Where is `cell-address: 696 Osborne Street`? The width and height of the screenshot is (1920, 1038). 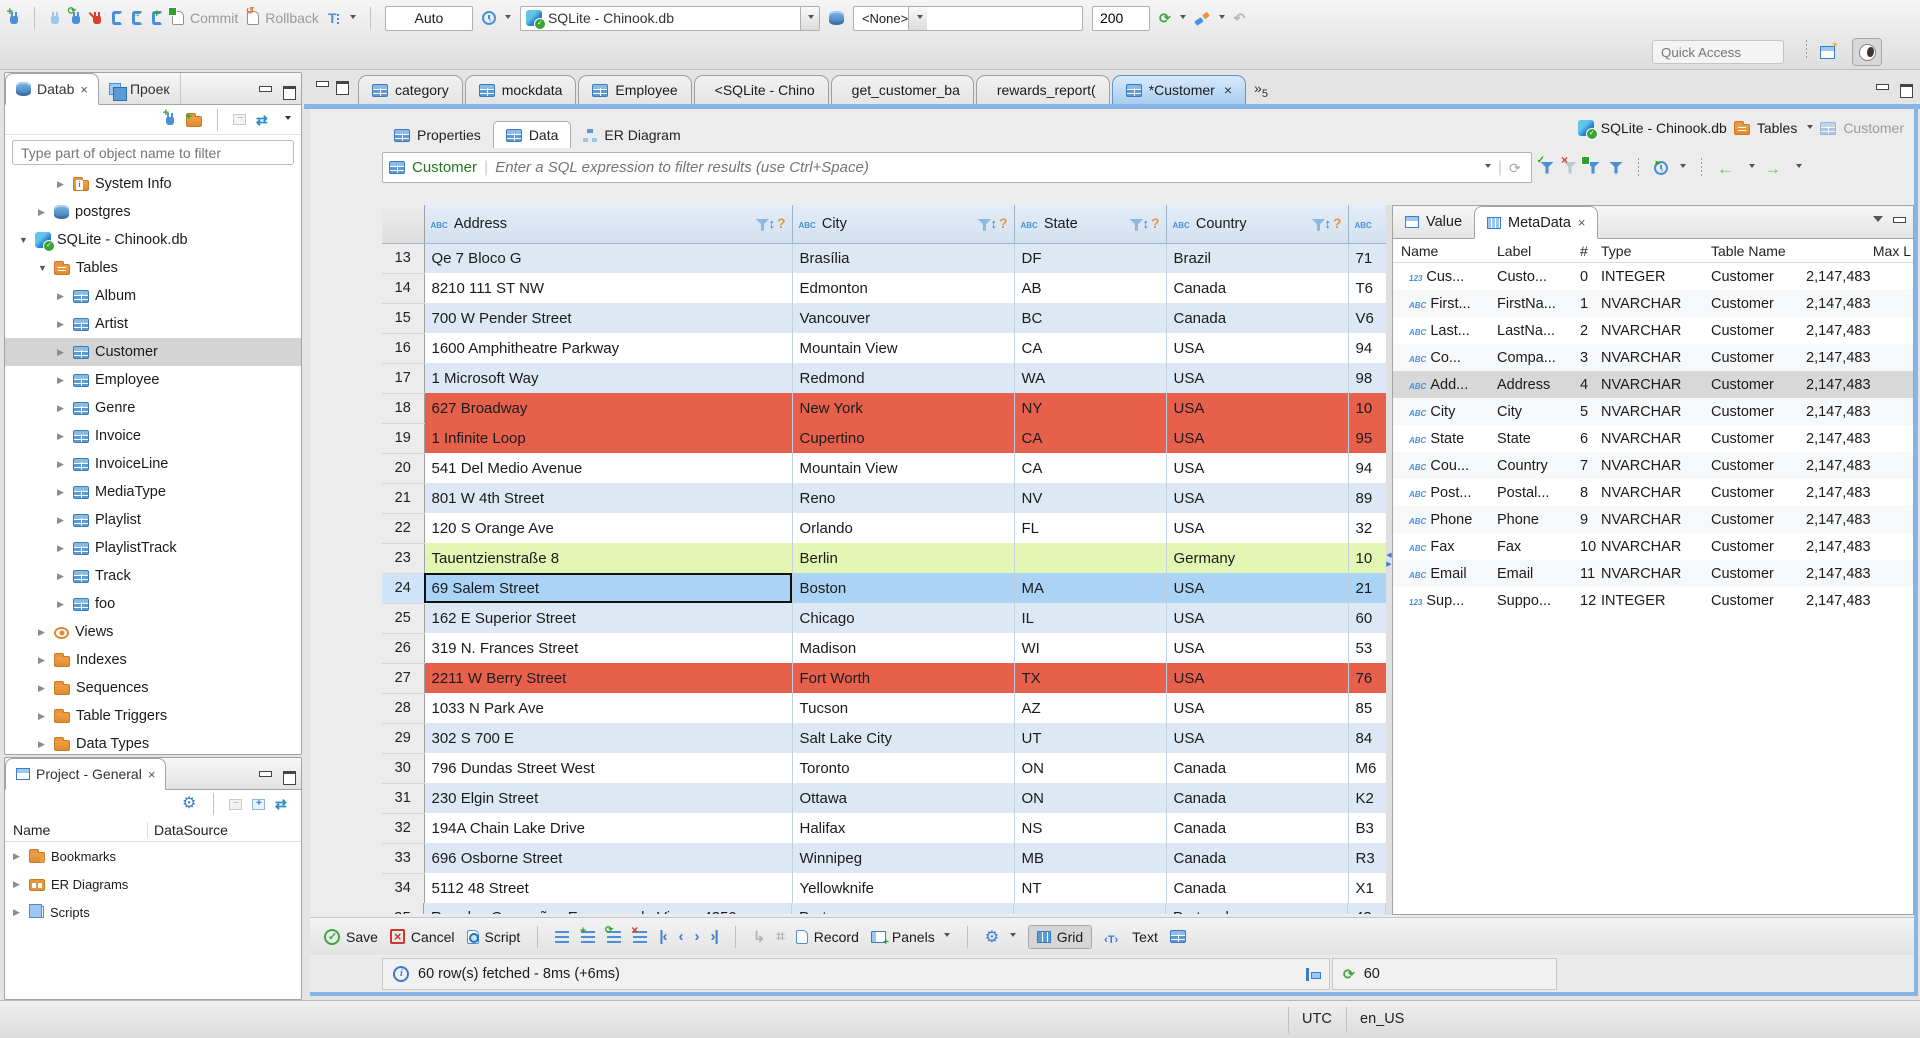 cell-address: 696 Osborne Street is located at coordinates (608, 858).